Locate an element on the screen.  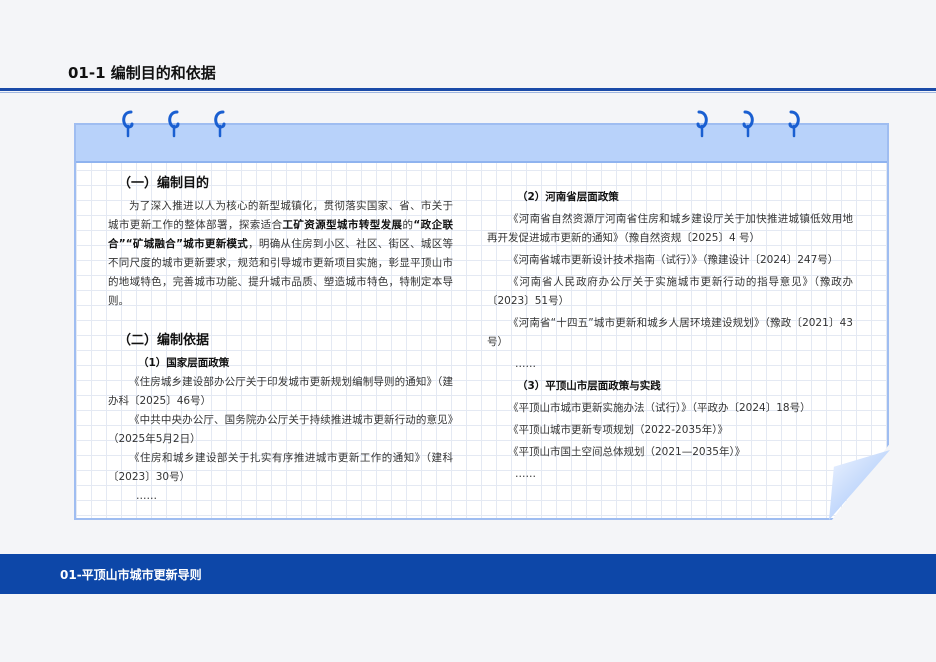
basis-heading: （二）编制依据 is located at coordinates (164, 340).